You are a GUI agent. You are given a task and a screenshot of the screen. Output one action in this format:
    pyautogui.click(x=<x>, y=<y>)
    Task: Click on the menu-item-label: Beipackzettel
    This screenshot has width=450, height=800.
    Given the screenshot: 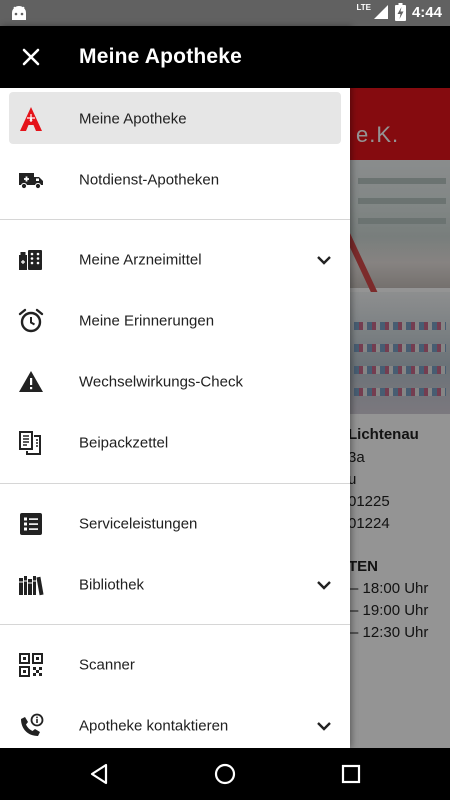 What is the action you would take?
    pyautogui.click(x=124, y=442)
    